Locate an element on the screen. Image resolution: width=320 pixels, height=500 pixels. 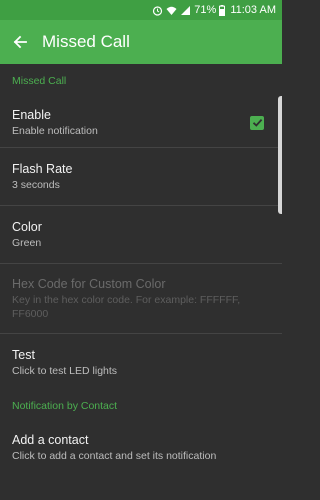
edge-panel-handle is located at coordinates (280, 155).